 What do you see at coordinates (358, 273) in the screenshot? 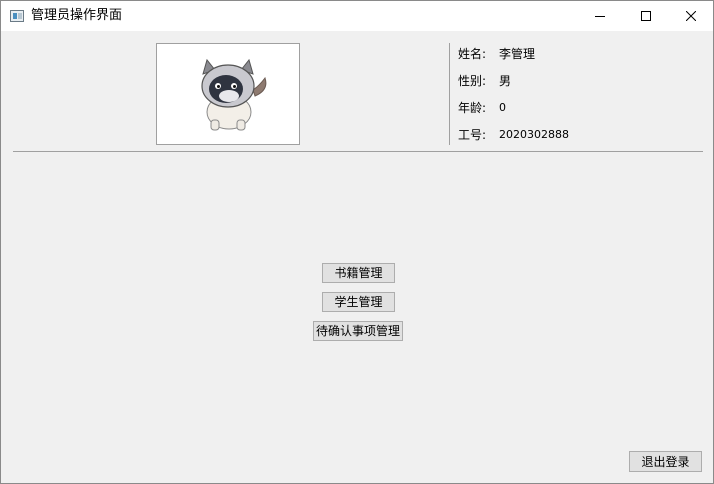
I see `book-management-button: 书籍管理` at bounding box center [358, 273].